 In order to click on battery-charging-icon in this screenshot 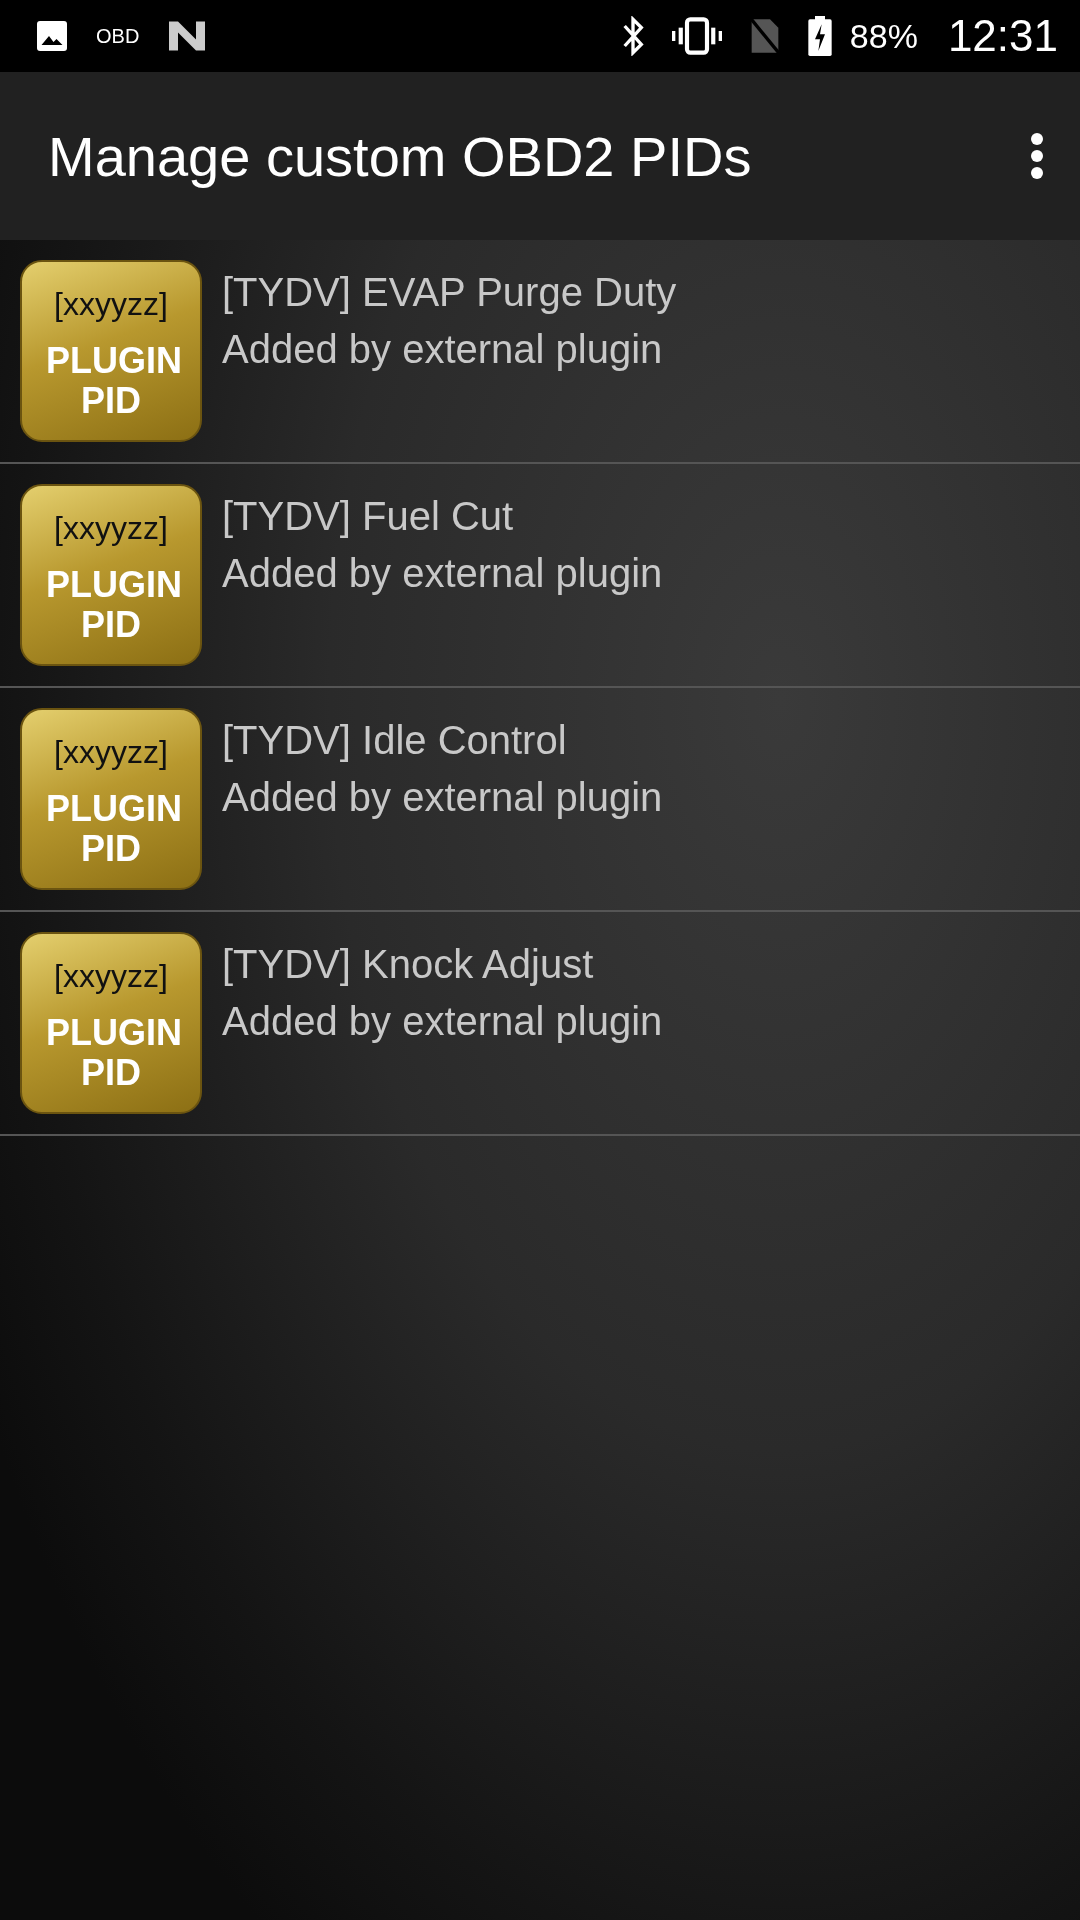, I will do `click(819, 36)`.